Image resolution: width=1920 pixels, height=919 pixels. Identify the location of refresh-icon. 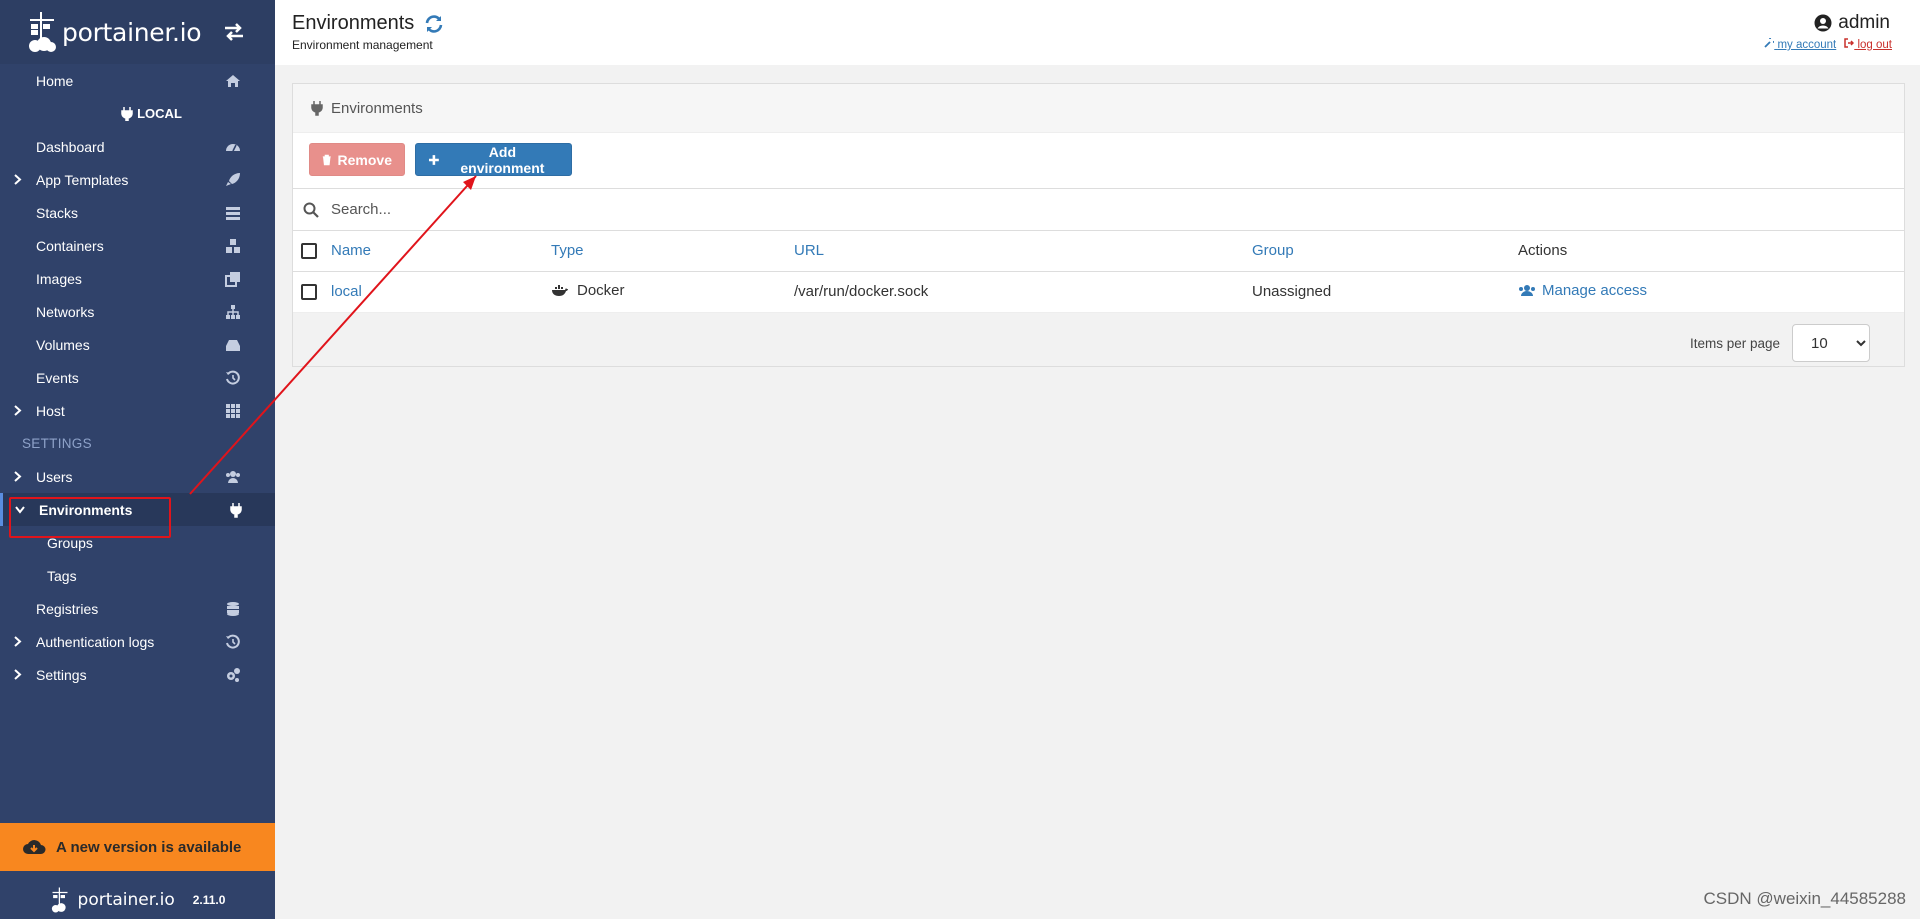
(434, 24).